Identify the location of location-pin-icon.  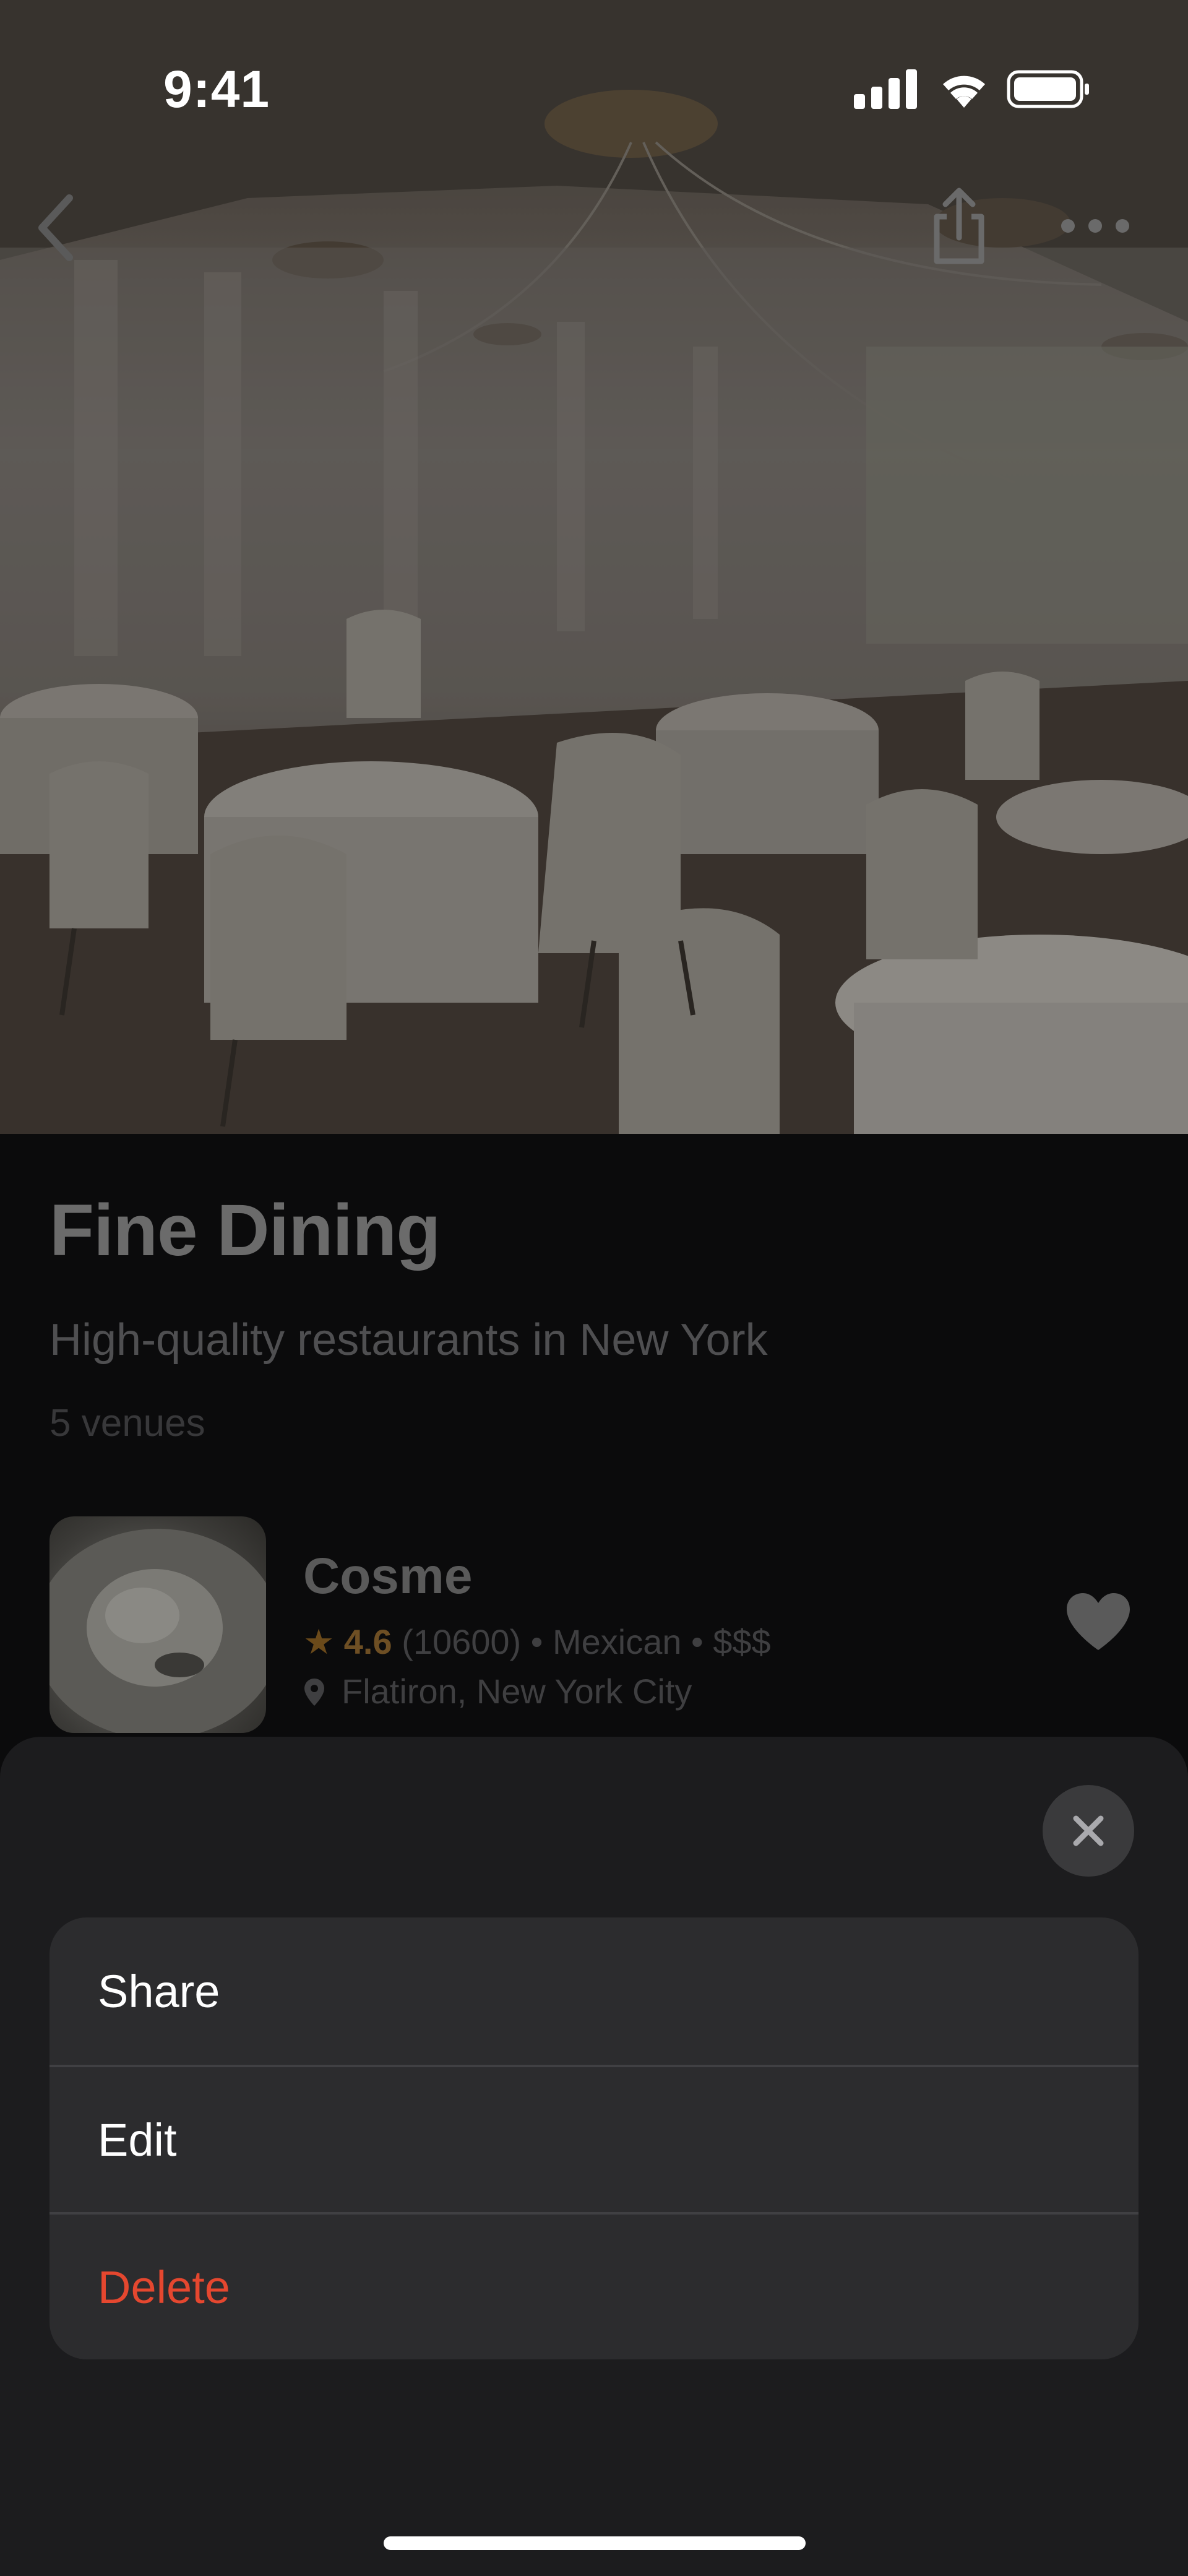
(314, 1692).